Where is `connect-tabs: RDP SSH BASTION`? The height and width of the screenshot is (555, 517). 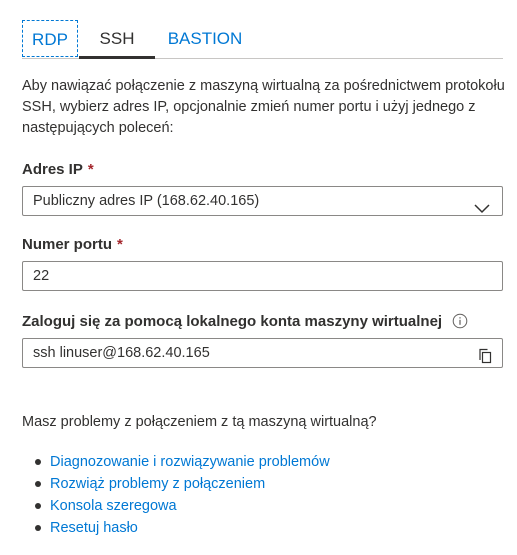 connect-tabs: RDP SSH BASTION is located at coordinates (262, 39).